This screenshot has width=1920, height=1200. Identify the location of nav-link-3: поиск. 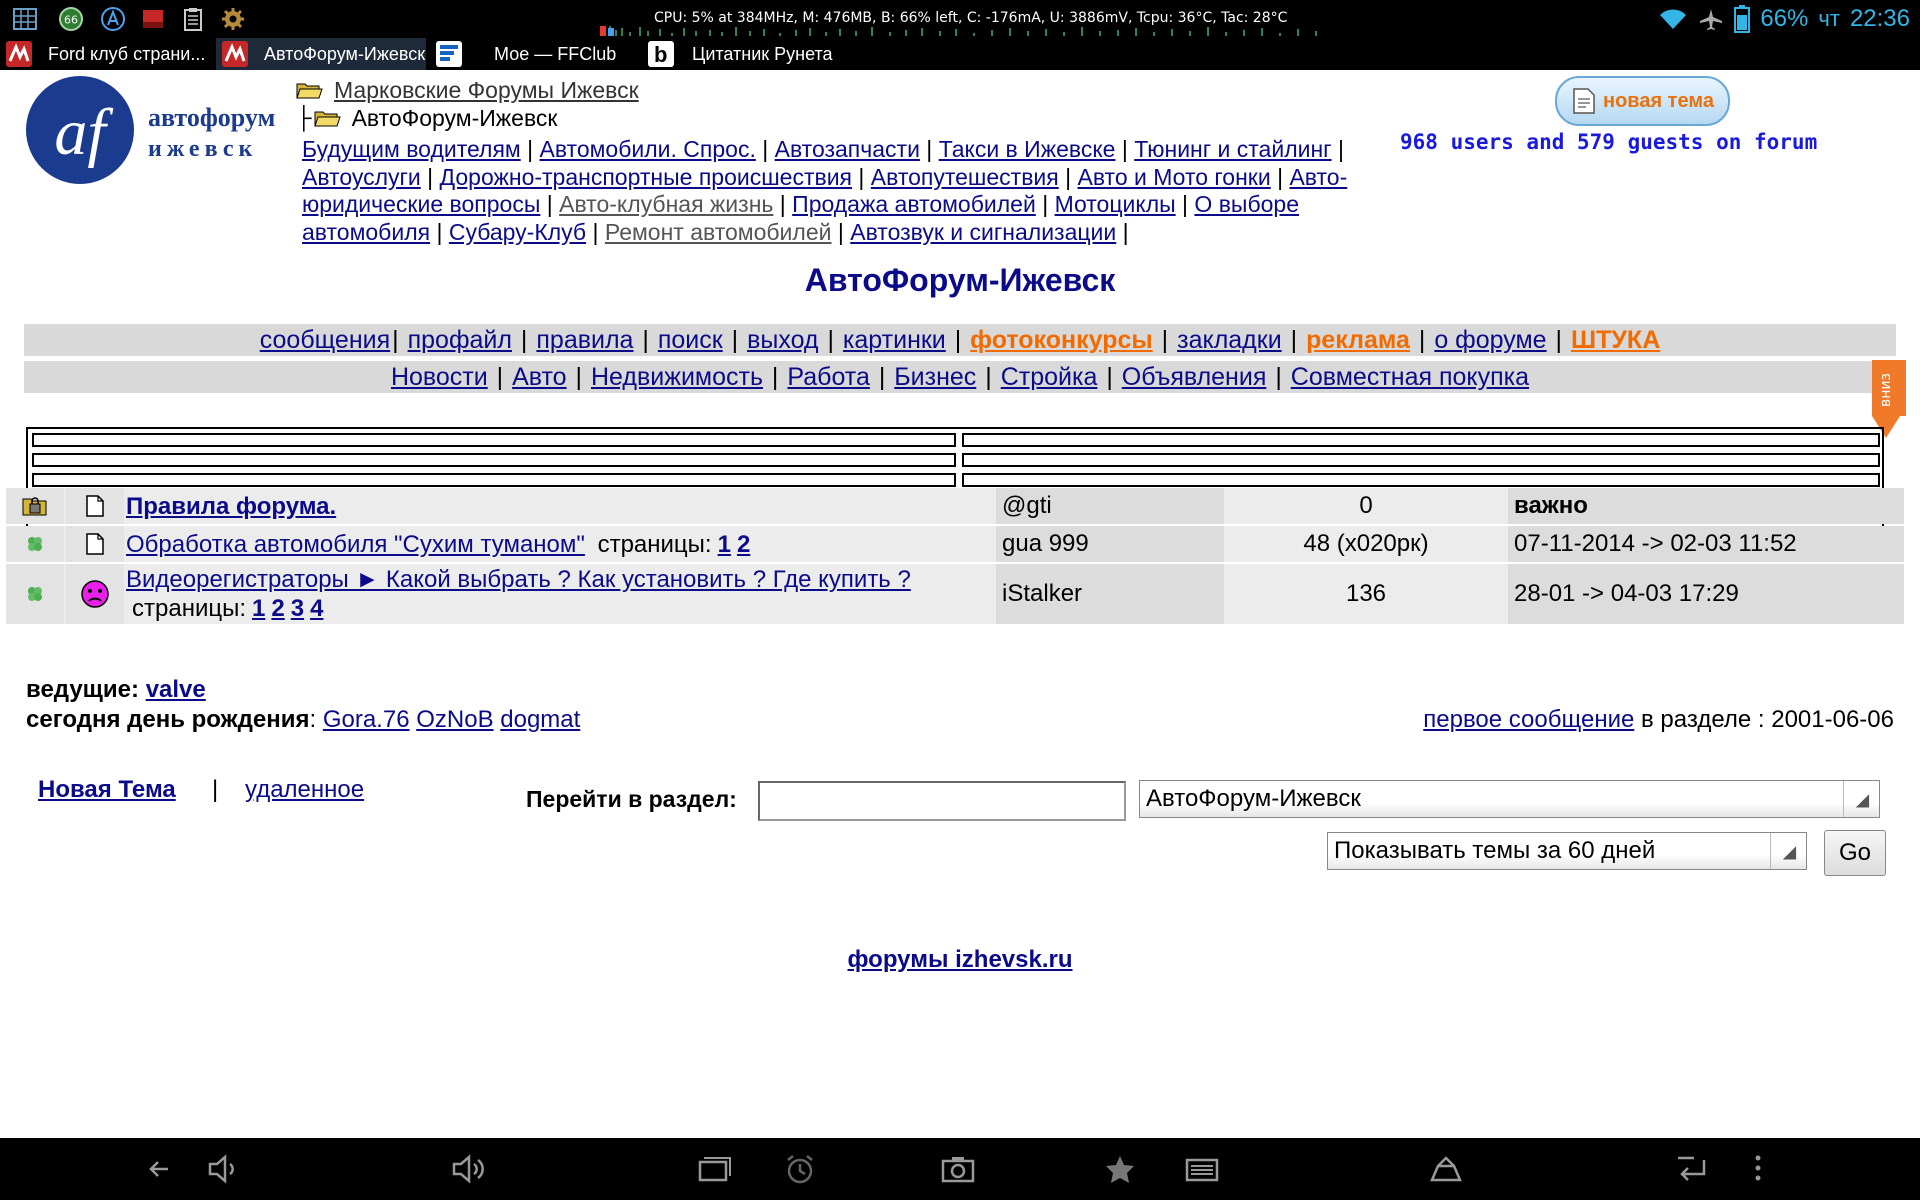
(690, 340).